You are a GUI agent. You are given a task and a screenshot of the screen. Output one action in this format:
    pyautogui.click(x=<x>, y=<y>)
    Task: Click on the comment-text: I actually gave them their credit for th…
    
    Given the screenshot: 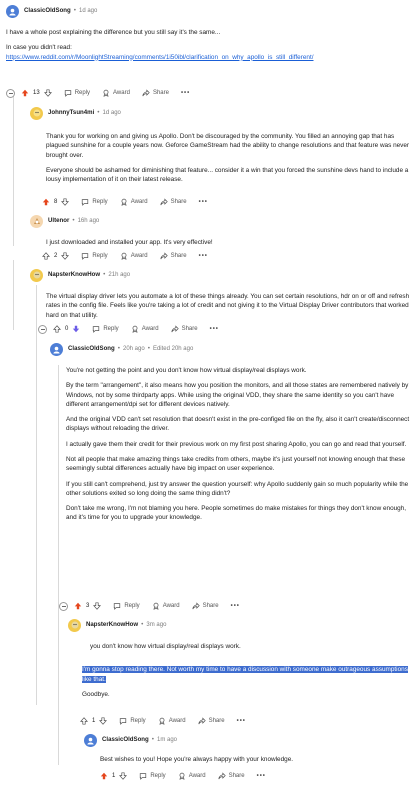 What is the action you would take?
    pyautogui.click(x=236, y=444)
    